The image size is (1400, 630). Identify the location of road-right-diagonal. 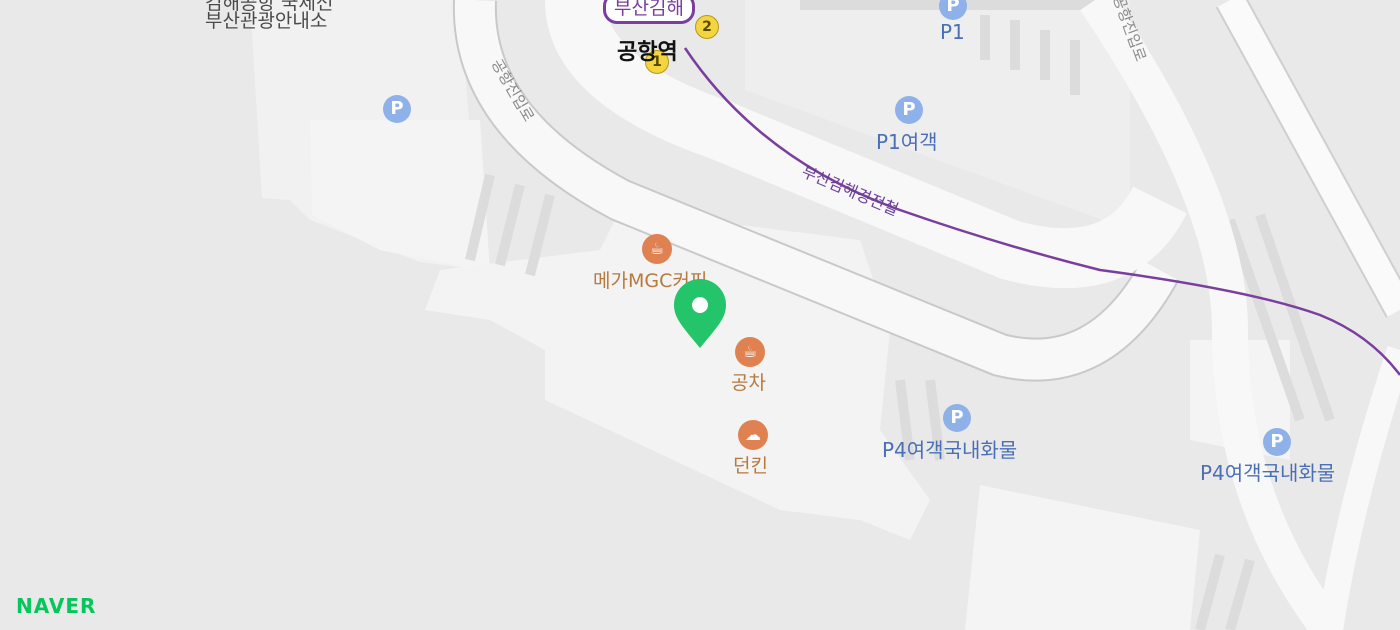
(1308, 158).